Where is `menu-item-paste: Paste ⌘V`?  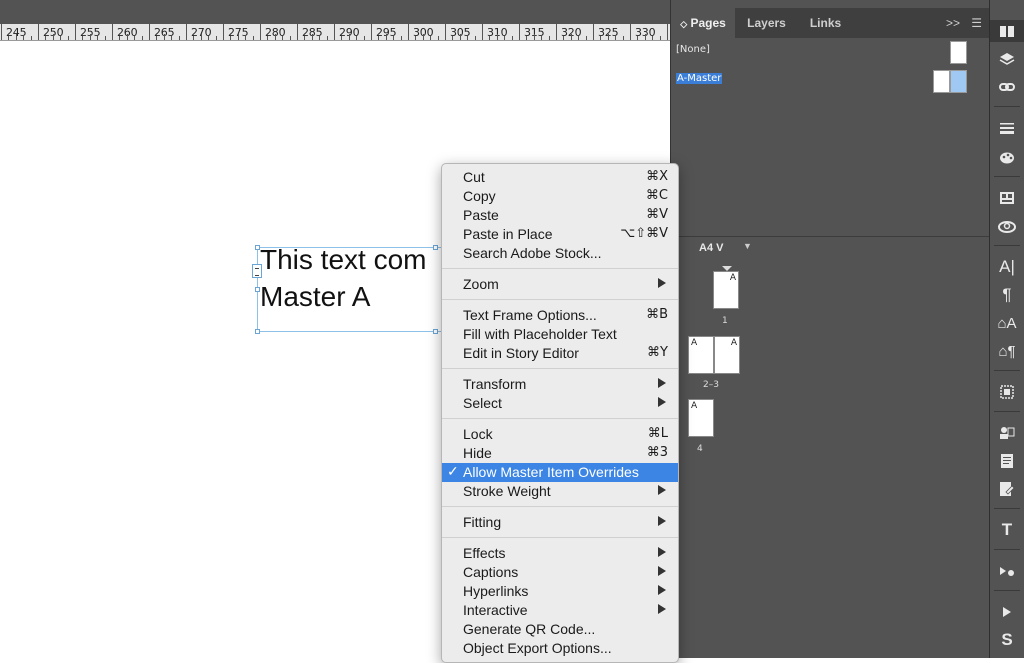 menu-item-paste: Paste ⌘V is located at coordinates (560, 215).